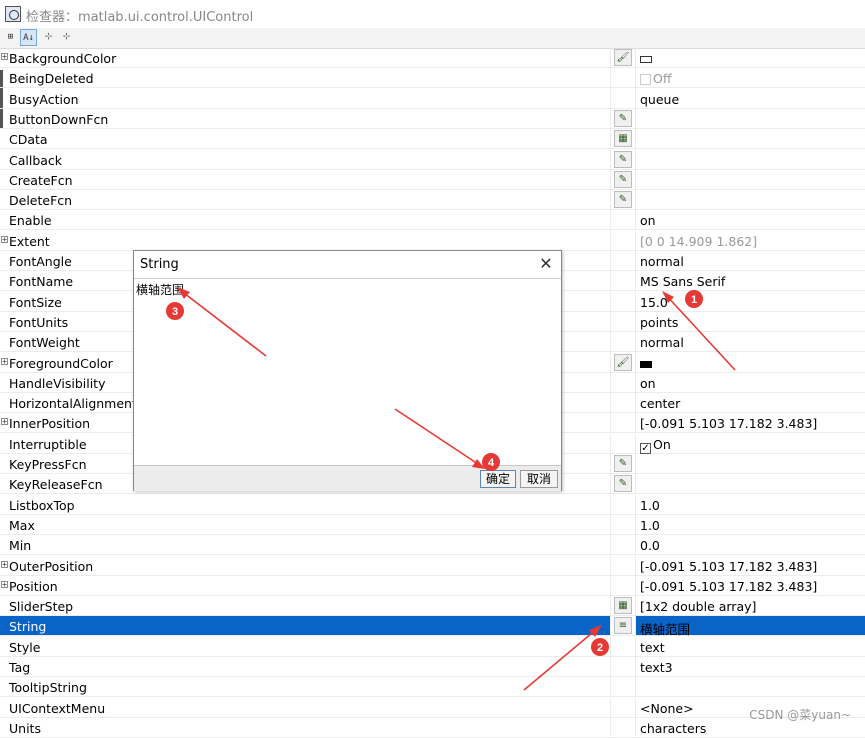 Image resolution: width=865 pixels, height=738 pixels. What do you see at coordinates (665, 628) in the screenshot?
I see `property-value: 横轴范围` at bounding box center [665, 628].